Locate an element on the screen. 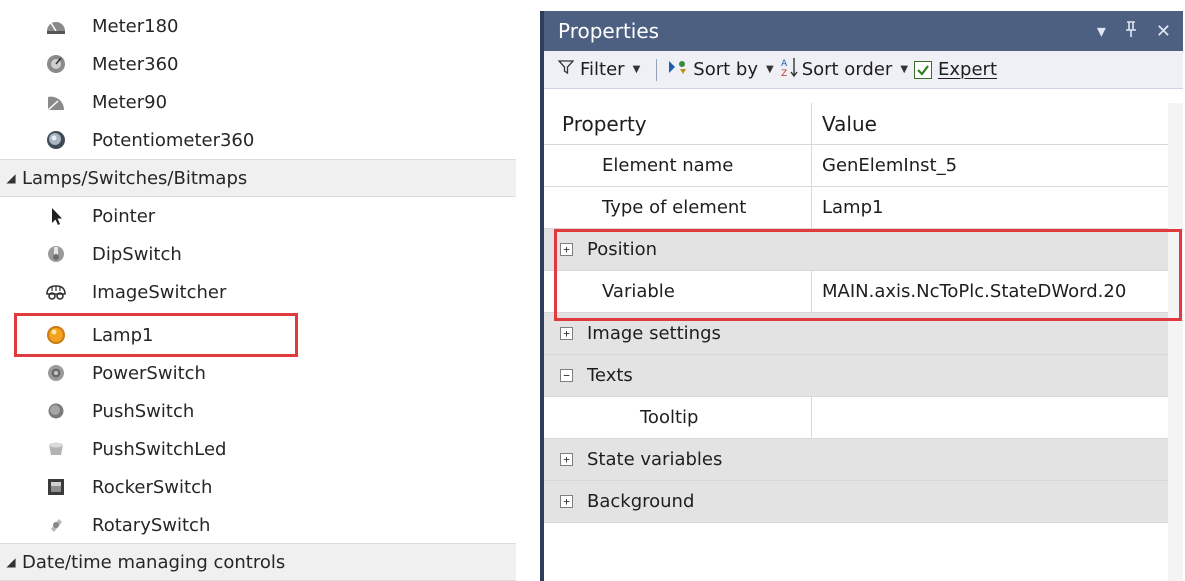 This screenshot has height=581, width=1185. meter90-icon is located at coordinates (56, 102).